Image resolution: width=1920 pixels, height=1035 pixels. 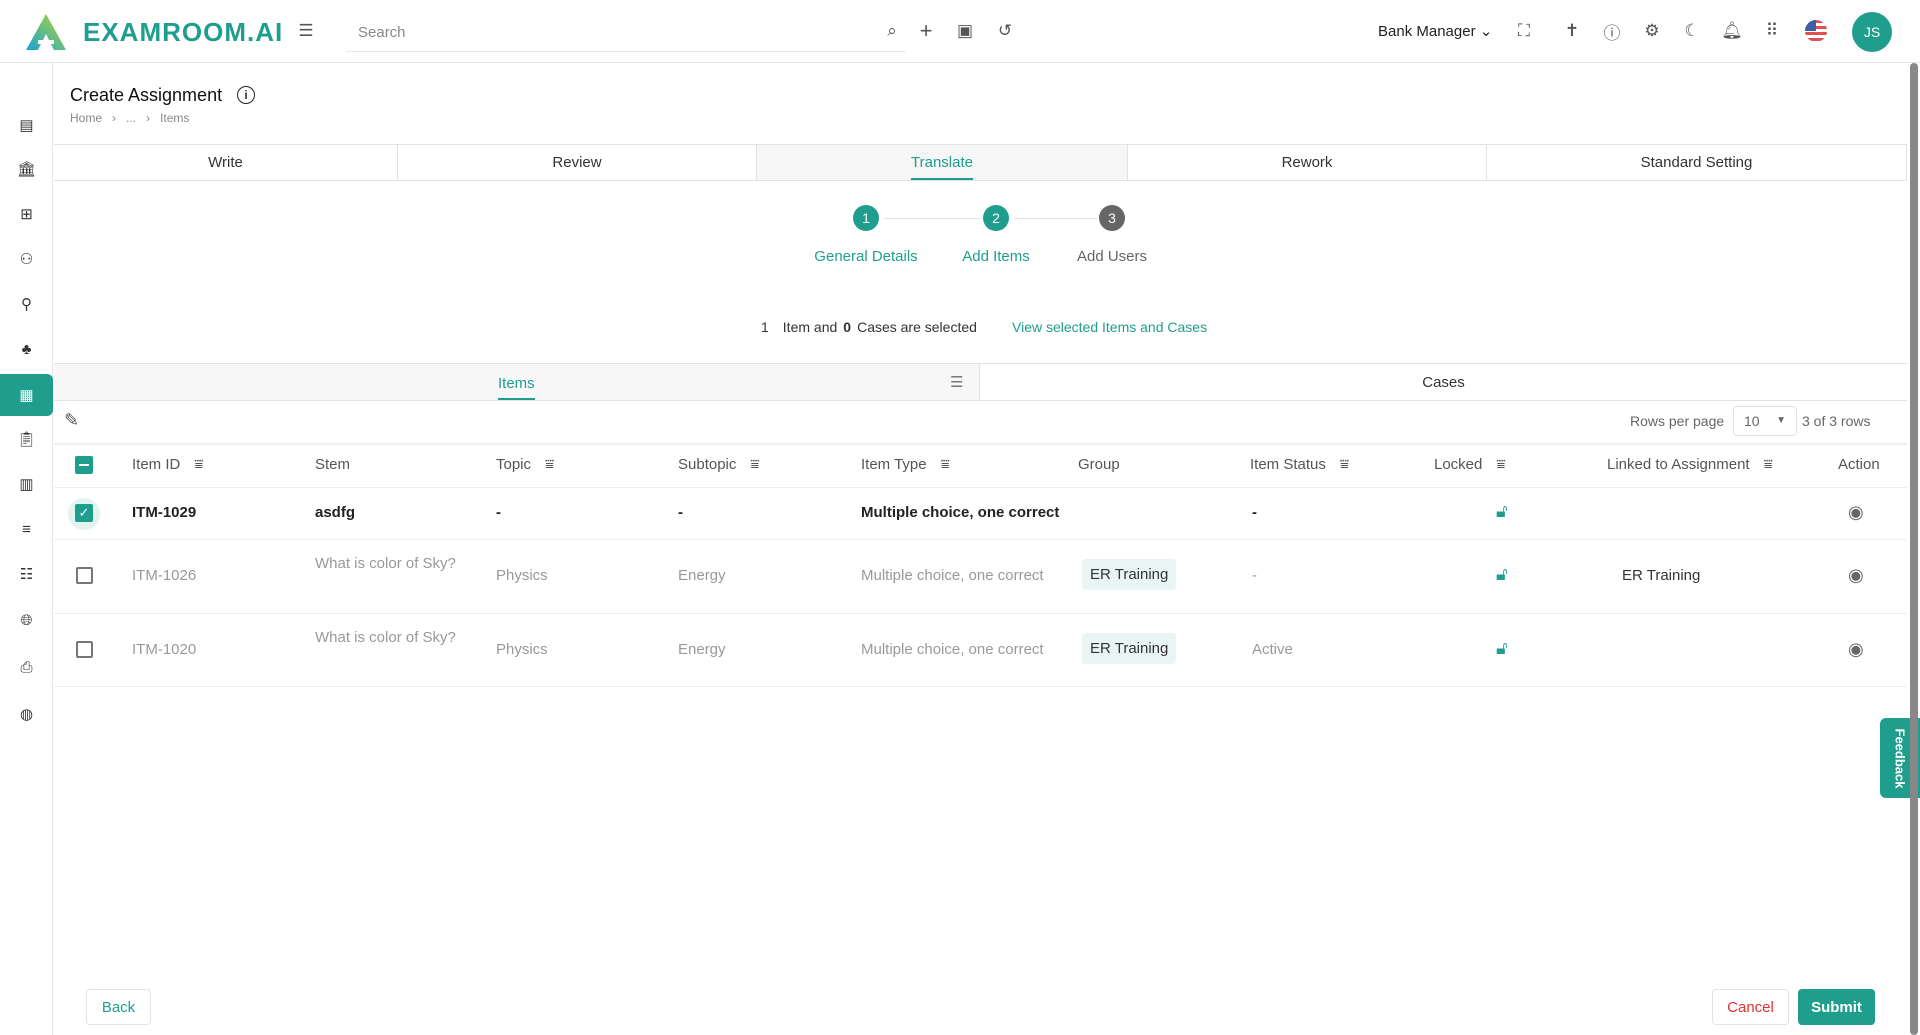 What do you see at coordinates (1109, 327) in the screenshot?
I see `view-selected-link: View selected Items and Cases` at bounding box center [1109, 327].